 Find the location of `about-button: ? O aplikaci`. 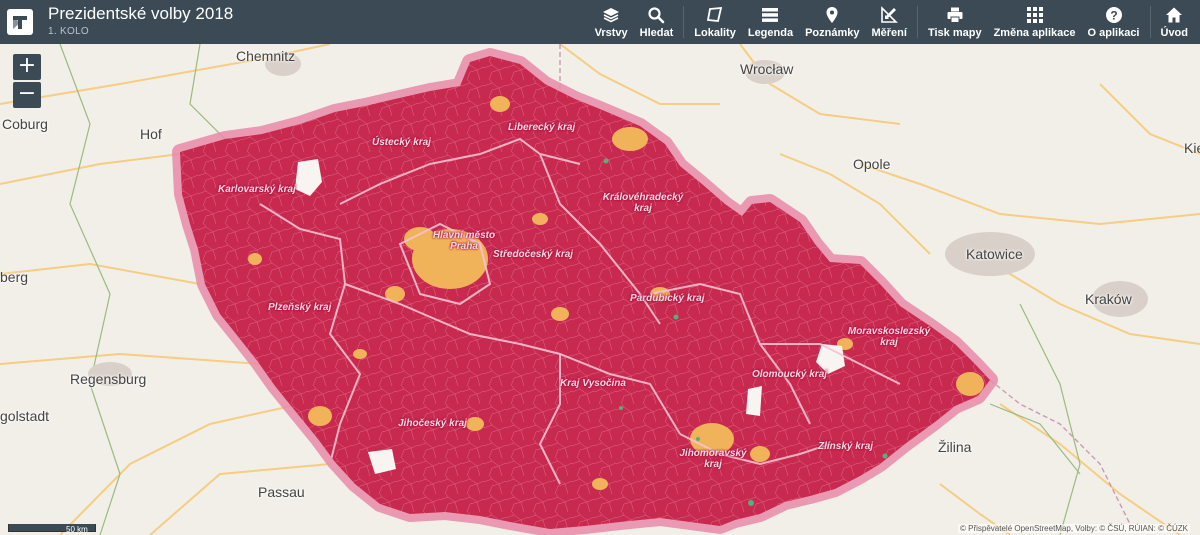

about-button: ? O aplikaci is located at coordinates (1114, 22).